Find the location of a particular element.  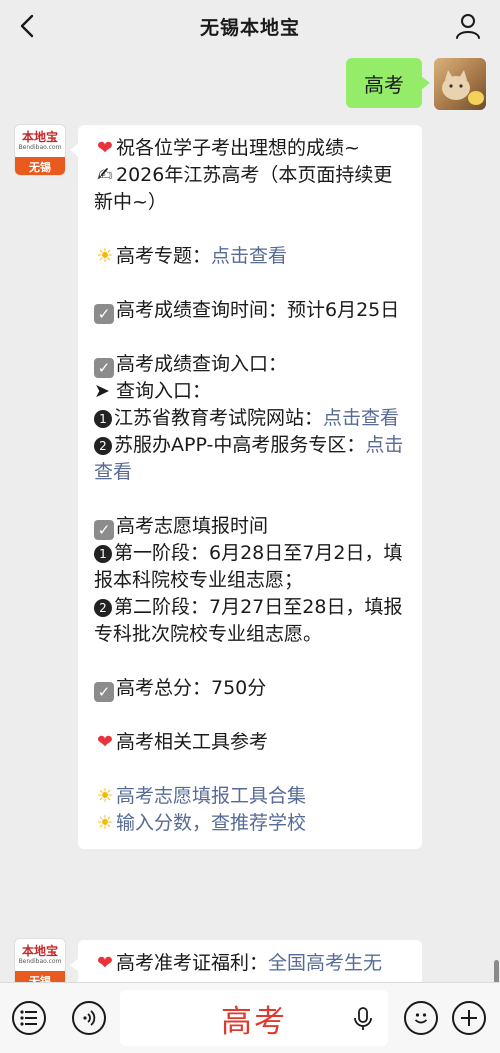

phase2-line: 2 第二阶段：7月27日至28日，填报专科批次院校专业组志愿。 is located at coordinates (248, 620).